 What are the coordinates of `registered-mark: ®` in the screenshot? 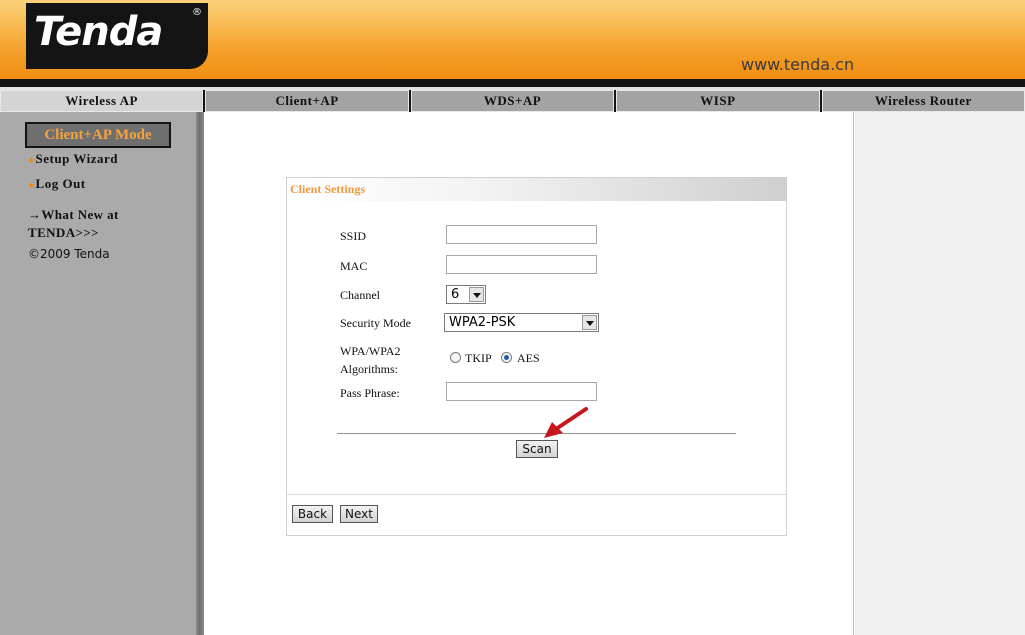 It's located at (197, 12).